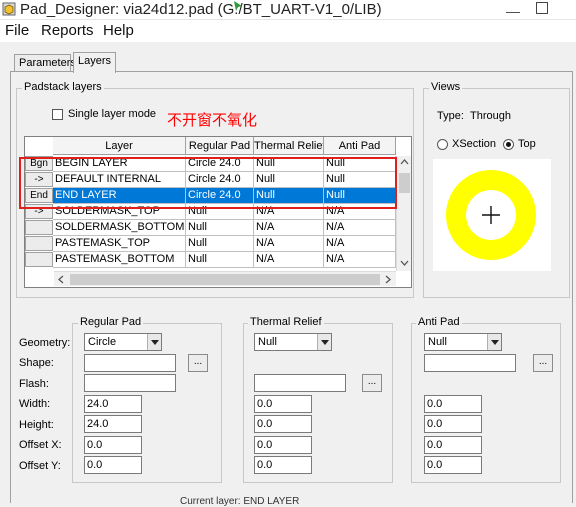  What do you see at coordinates (490, 116) in the screenshot?
I see `type-value: Through` at bounding box center [490, 116].